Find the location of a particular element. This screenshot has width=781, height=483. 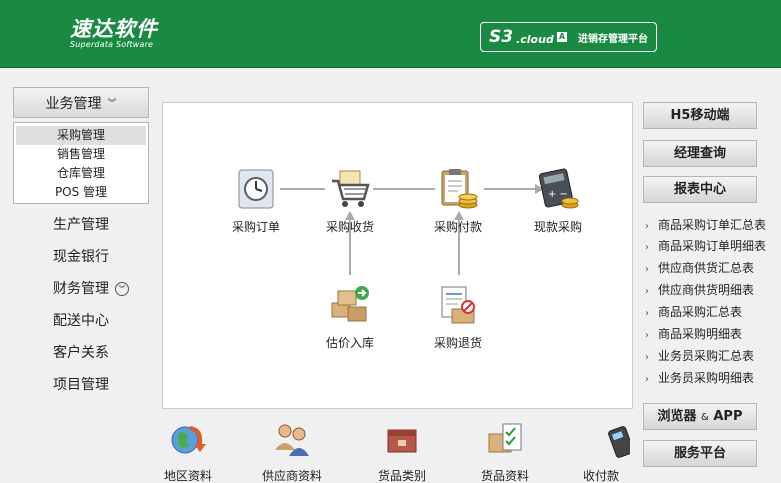

calculator-coins-icon: + − is located at coordinates (558, 188).